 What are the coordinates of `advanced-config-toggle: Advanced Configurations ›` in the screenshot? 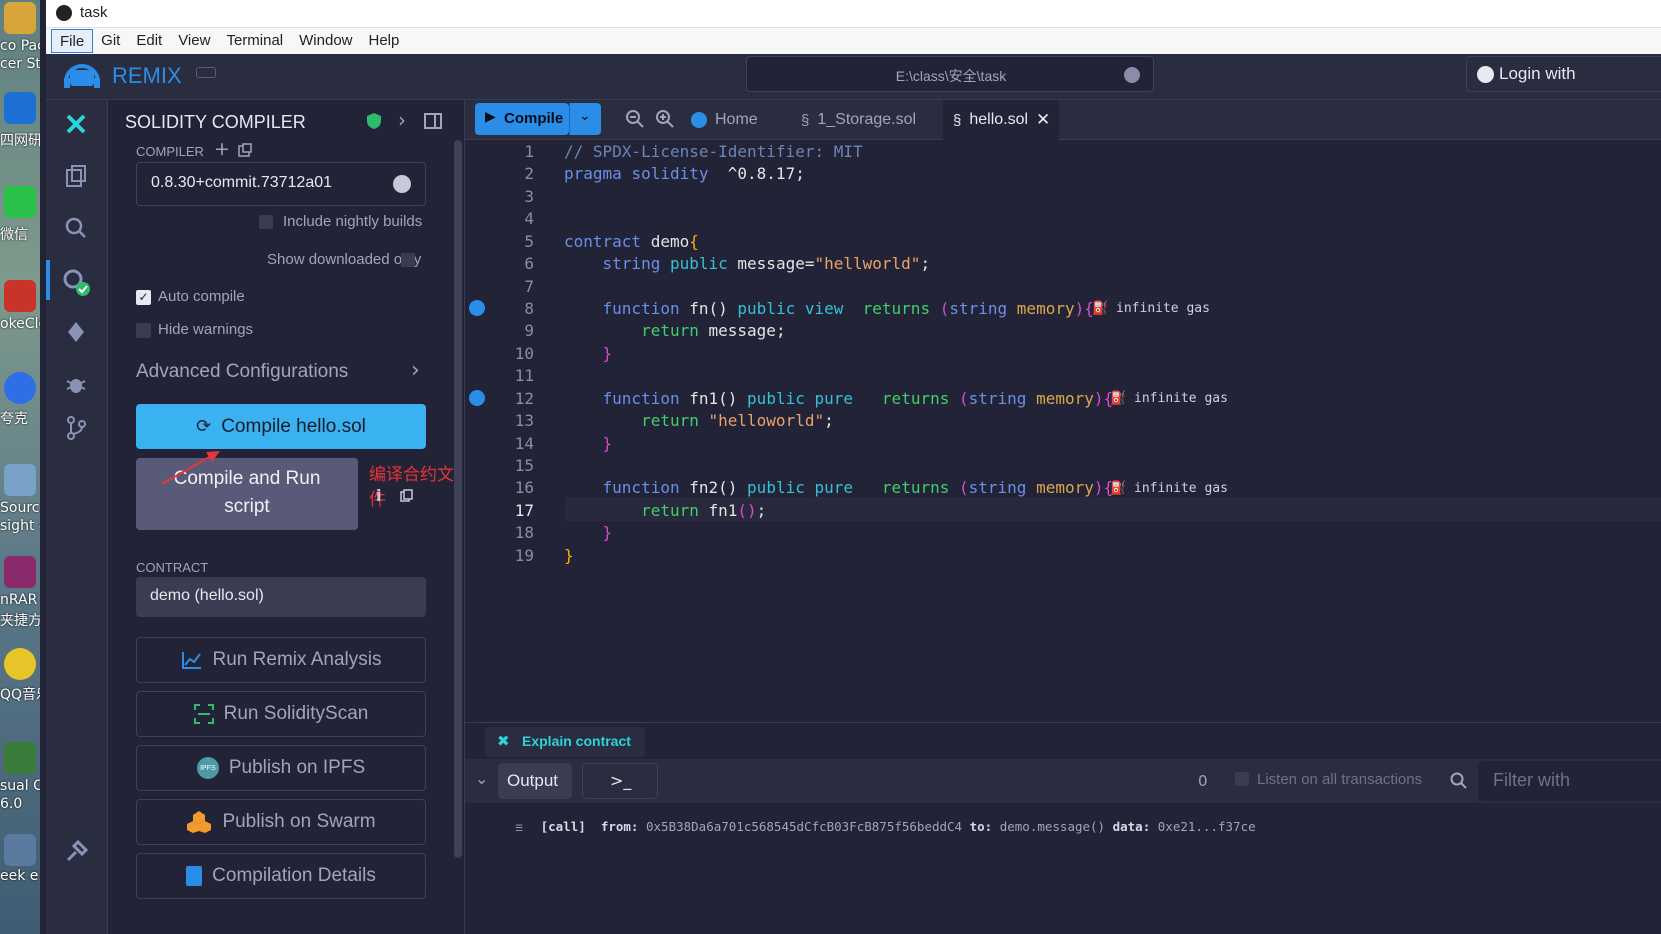 It's located at (281, 373).